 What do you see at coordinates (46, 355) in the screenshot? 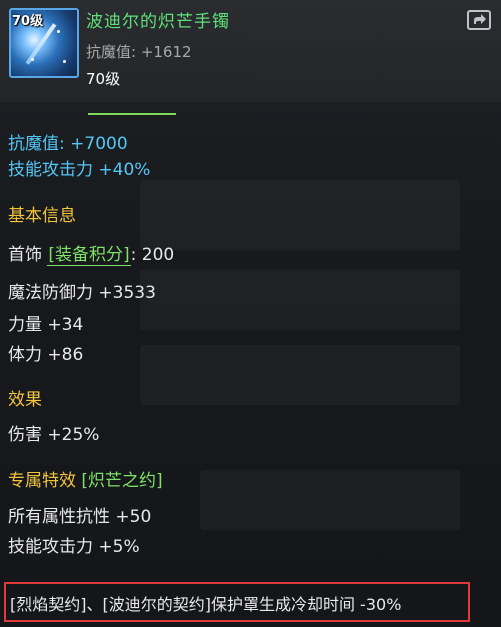
I see `basic-stat: 体力 +86` at bounding box center [46, 355].